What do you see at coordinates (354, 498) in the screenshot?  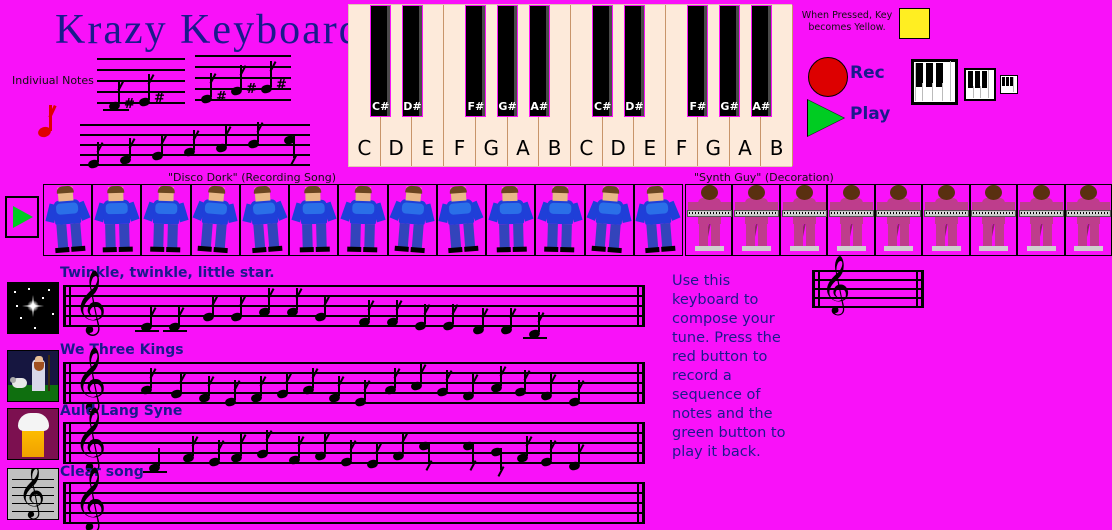 I see `song-staff-clearsong: 𝄞` at bounding box center [354, 498].